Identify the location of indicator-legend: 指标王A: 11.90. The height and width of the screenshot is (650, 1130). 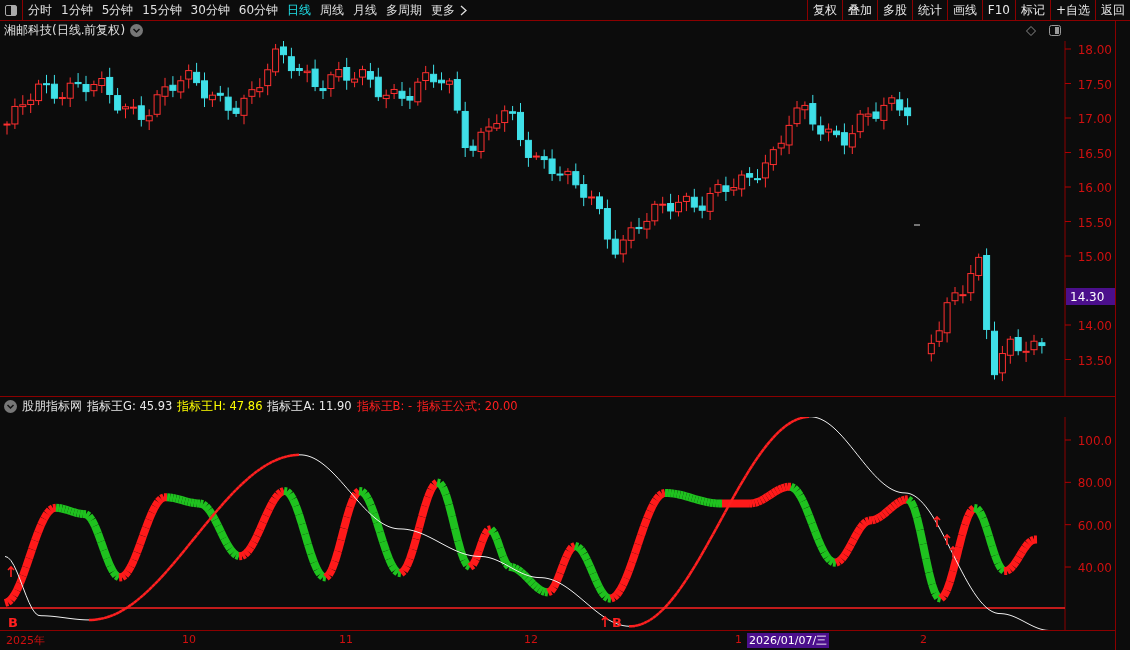
(309, 407).